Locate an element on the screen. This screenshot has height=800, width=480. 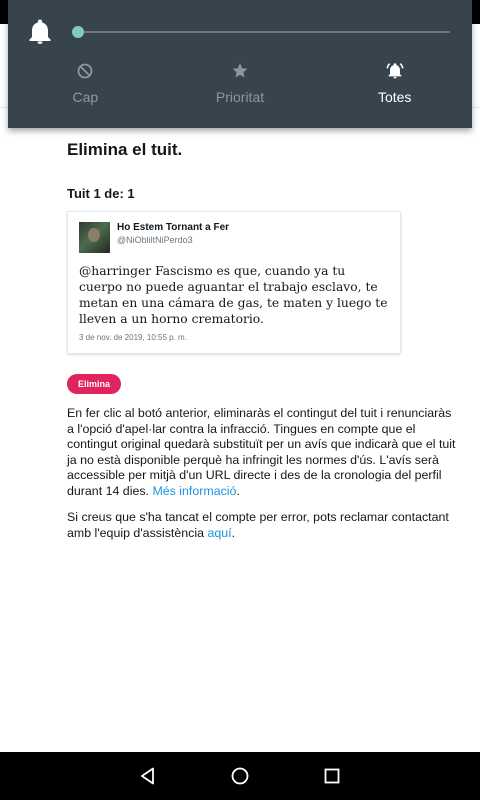
alarm-bell-icon is located at coordinates (395, 71).